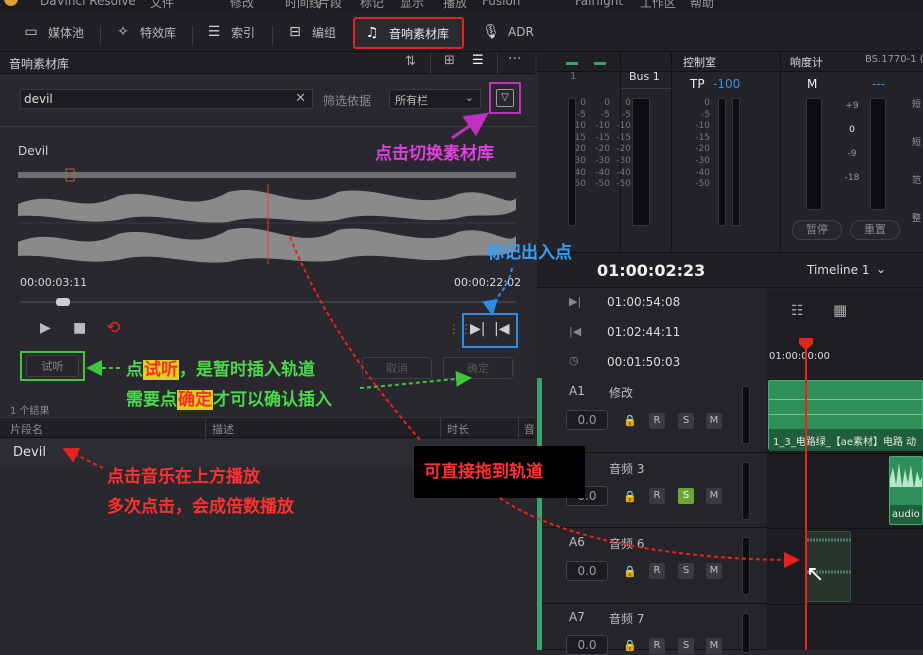 Image resolution: width=923 pixels, height=655 pixels. I want to click on arrow-confirm, so click(415, 379).